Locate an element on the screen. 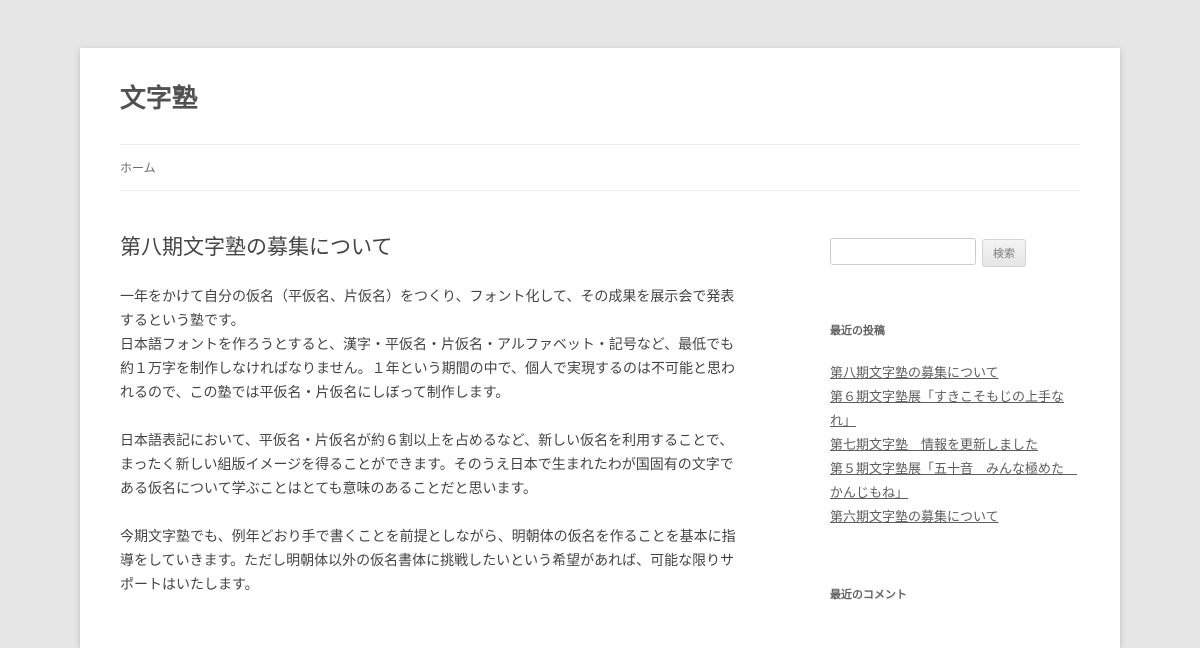 The height and width of the screenshot is (648, 1200). list-item: 第５期文字塾展「五十音 みんな極めた かんじもね」 is located at coordinates (955, 482).